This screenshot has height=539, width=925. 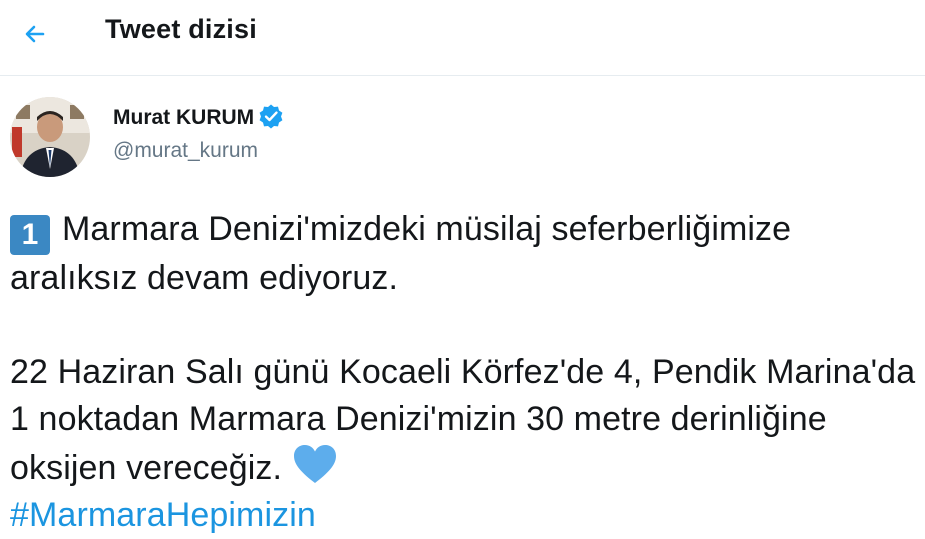 I want to click on tweet-hashtag-line: #MarmaraHepimizin, so click(x=465, y=515).